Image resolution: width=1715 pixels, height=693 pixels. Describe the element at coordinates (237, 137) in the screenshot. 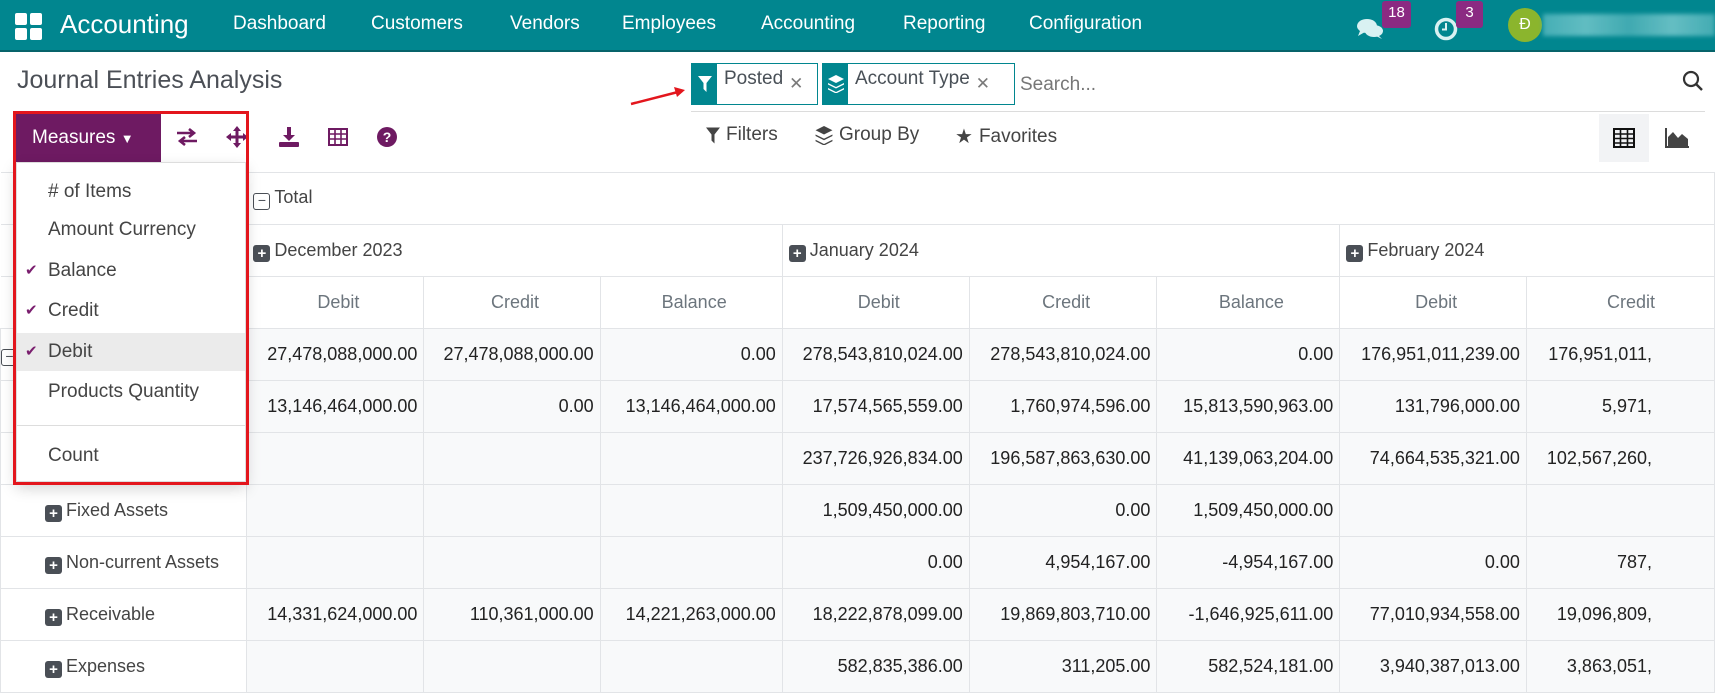

I see `expand-all-icon` at that location.